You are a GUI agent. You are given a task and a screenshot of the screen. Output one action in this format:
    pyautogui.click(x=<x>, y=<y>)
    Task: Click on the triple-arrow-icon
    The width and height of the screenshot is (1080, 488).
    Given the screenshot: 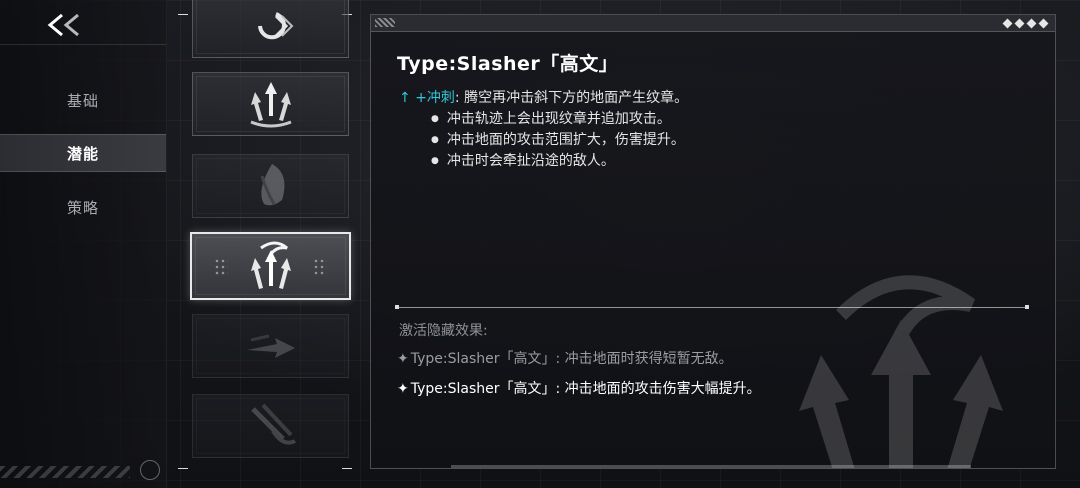 What is the action you would take?
    pyautogui.click(x=270, y=105)
    